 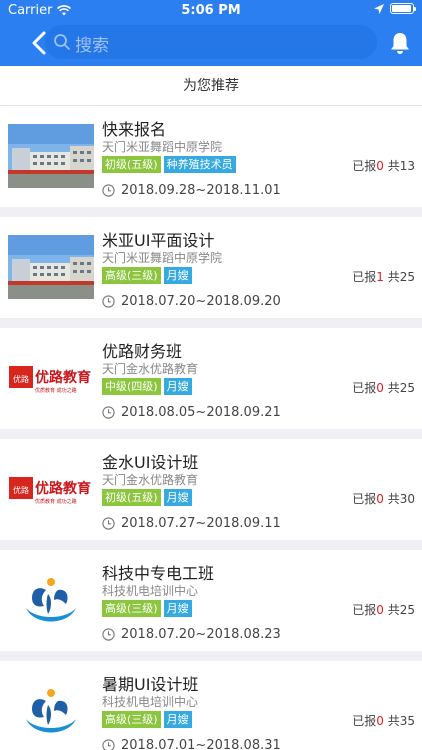 I want to click on course-title: 金水UI设计班, so click(x=150, y=462).